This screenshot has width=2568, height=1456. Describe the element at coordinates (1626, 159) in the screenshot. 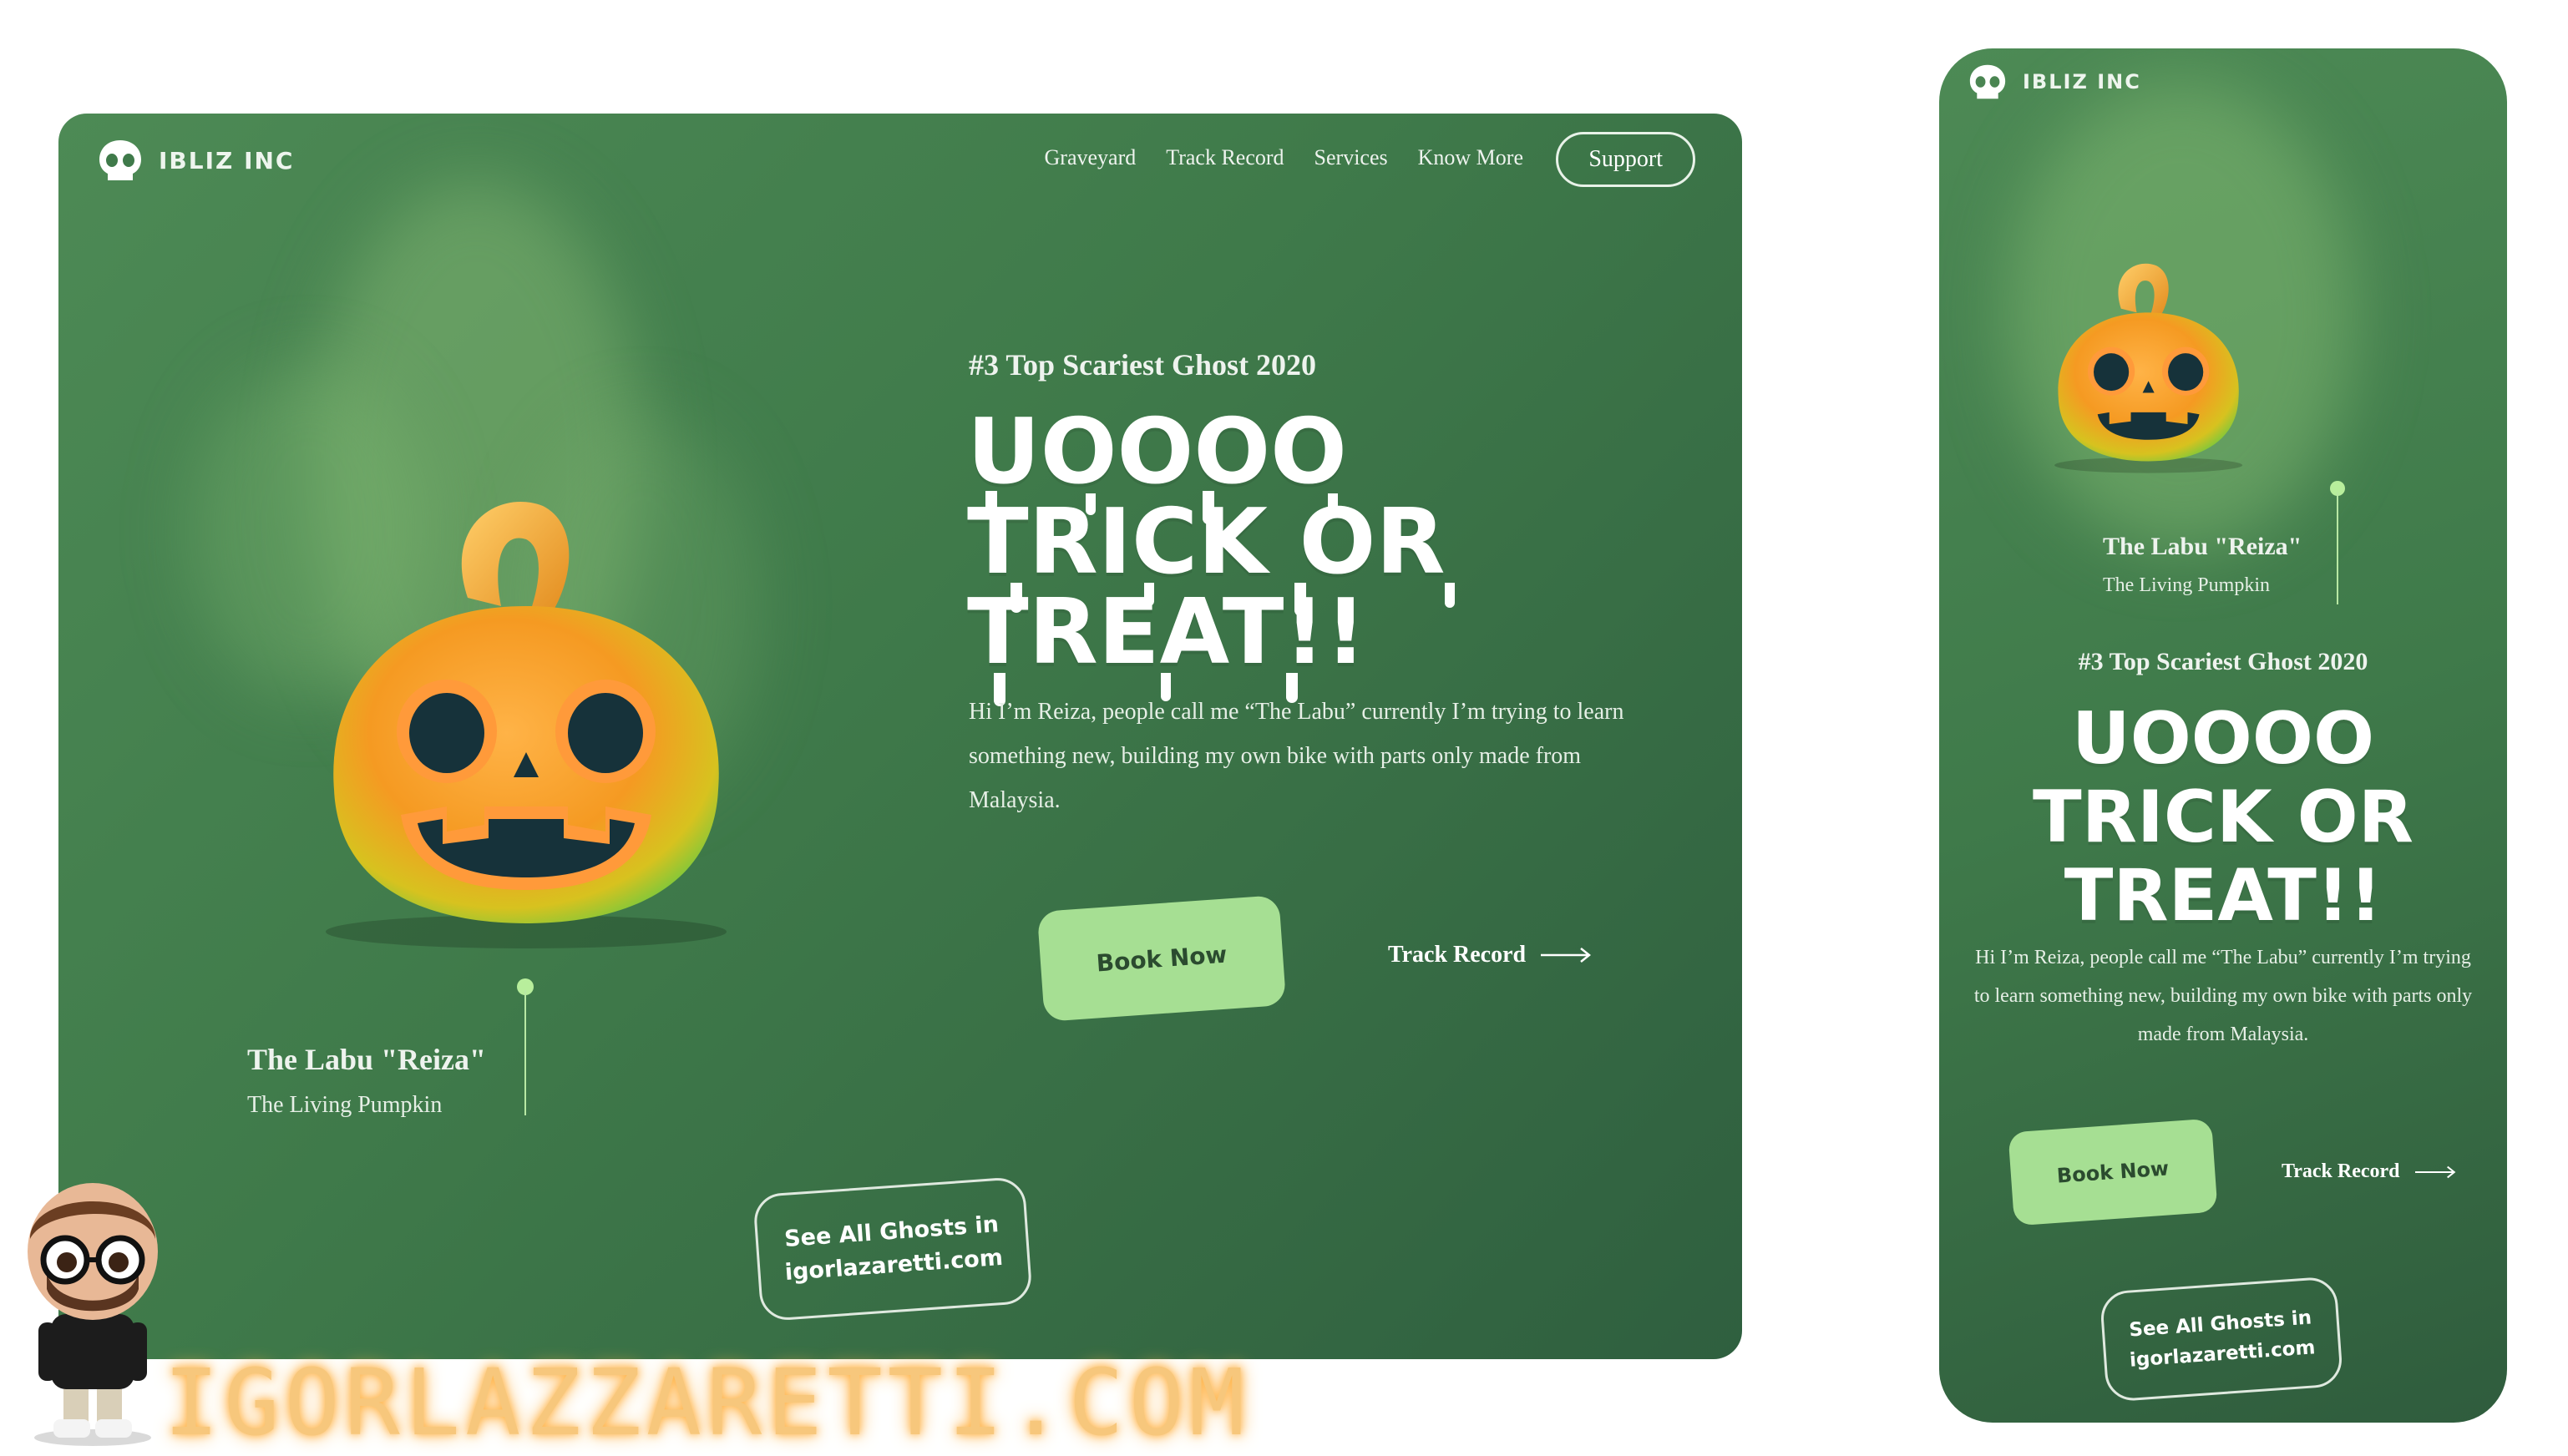

I see `support-button: Support` at that location.